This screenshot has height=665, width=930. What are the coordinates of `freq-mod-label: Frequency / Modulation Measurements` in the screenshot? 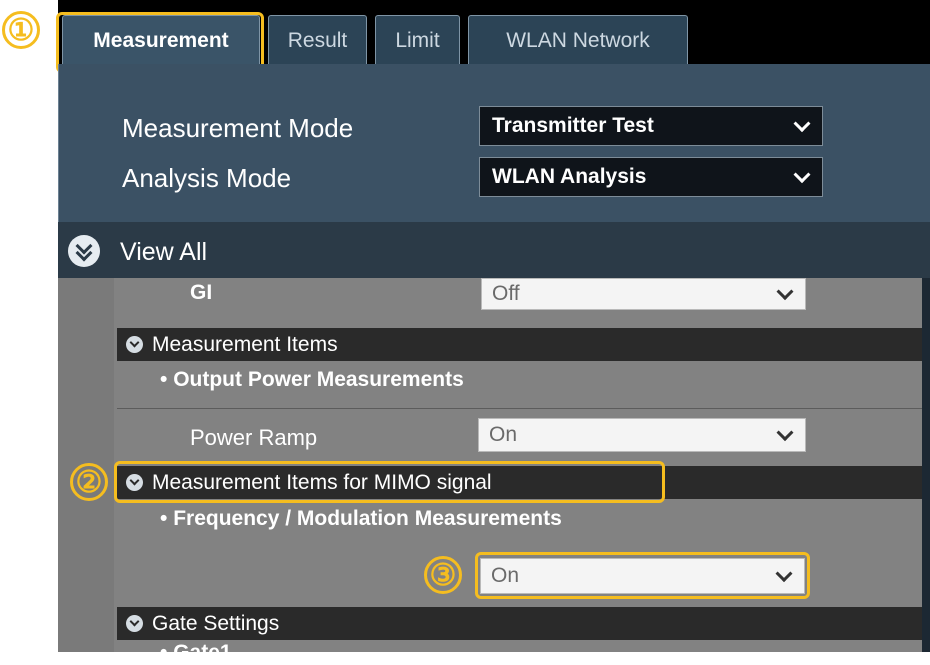 It's located at (367, 518).